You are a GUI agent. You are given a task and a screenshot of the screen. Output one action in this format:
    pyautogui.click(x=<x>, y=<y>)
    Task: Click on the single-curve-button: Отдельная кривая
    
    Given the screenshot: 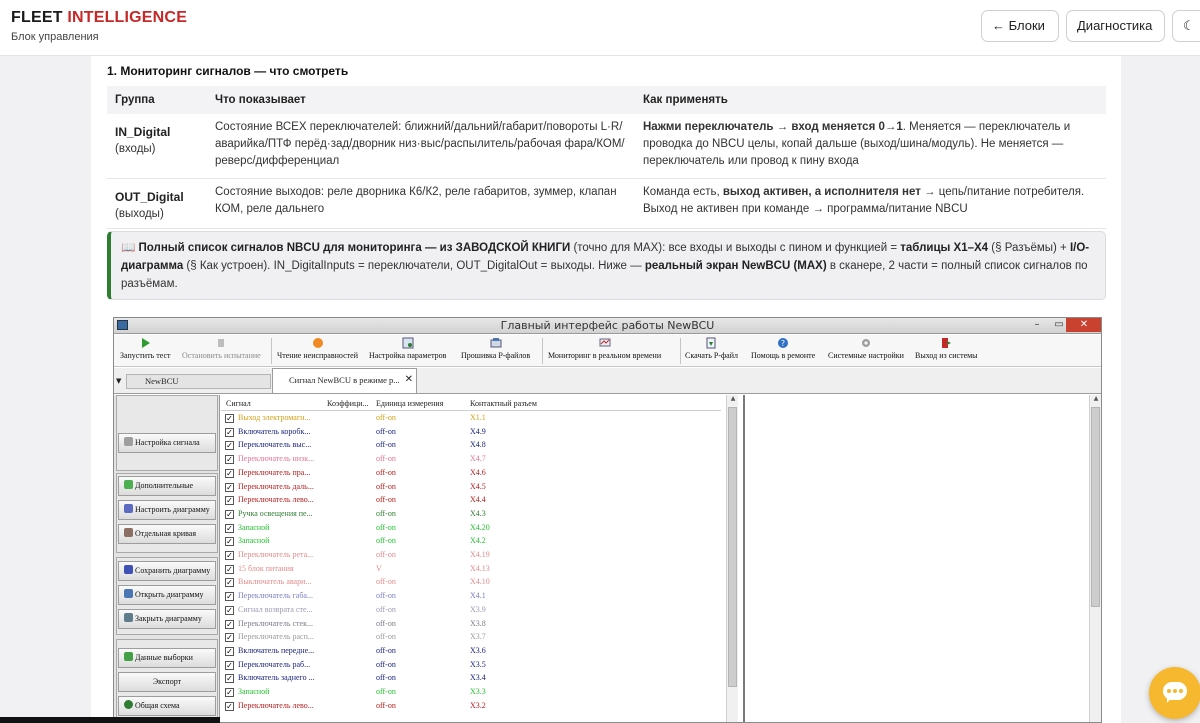 What is the action you would take?
    pyautogui.click(x=167, y=534)
    